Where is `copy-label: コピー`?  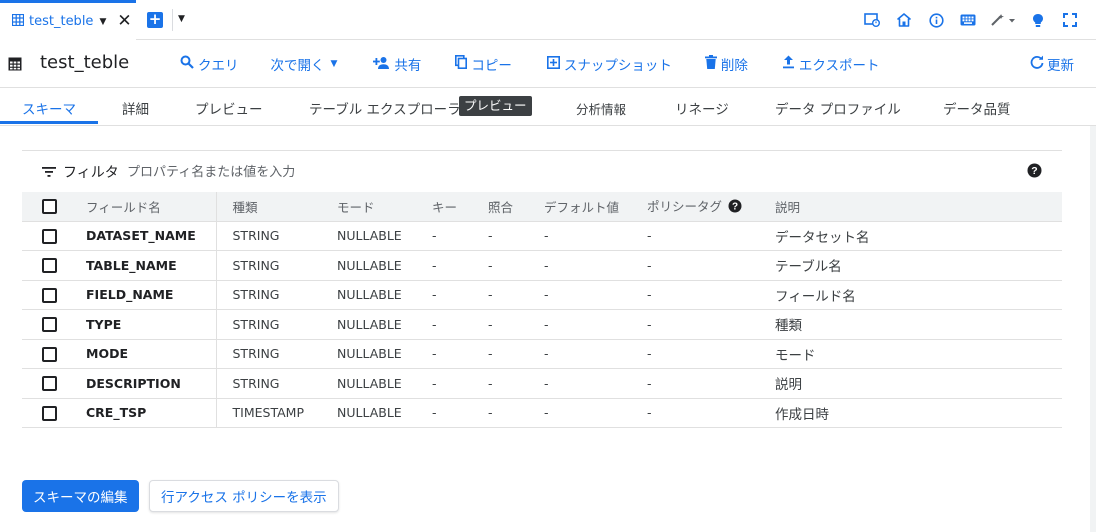
copy-label: コピー is located at coordinates (491, 66).